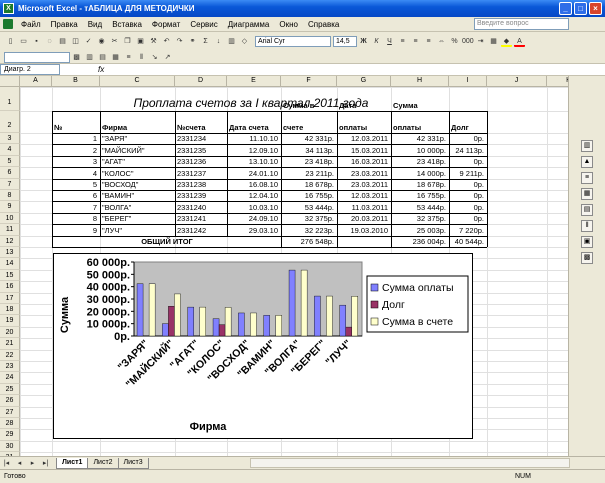  Describe the element at coordinates (521, 24) in the screenshot. I see `help-search-input: Введите вопрос` at that location.